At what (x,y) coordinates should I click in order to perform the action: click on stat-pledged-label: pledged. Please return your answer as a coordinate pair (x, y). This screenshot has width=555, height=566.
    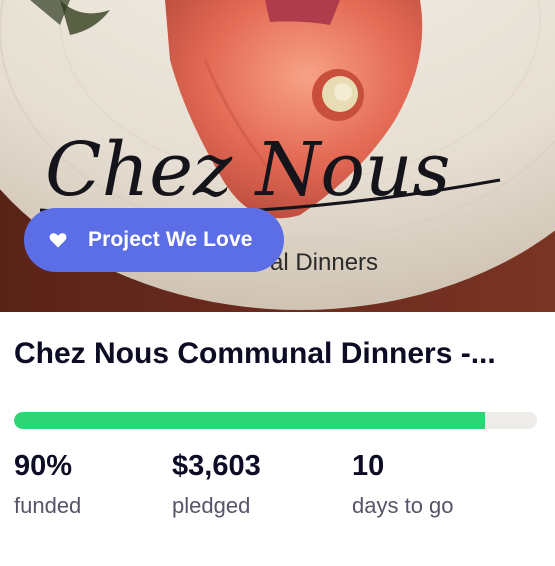
    Looking at the image, I should click on (211, 505).